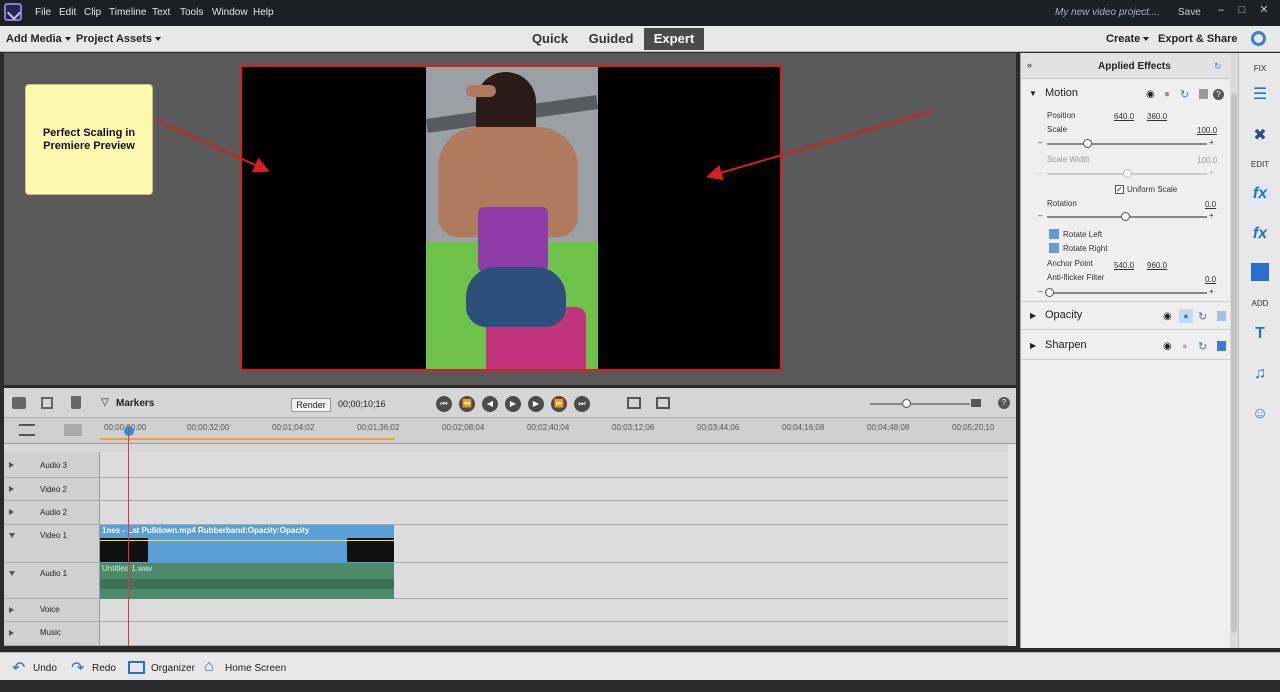 The width and height of the screenshot is (1280, 692). I want to click on menu-edit: Edit, so click(67, 12).